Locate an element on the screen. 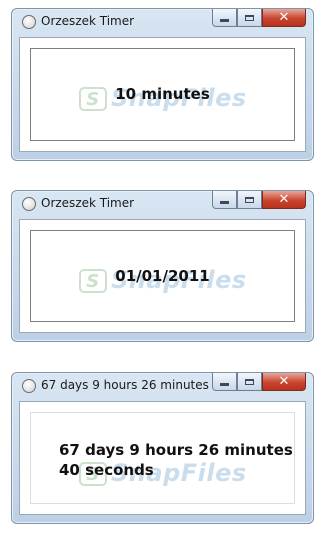 The width and height of the screenshot is (325, 534). title-bar: 67 days 9 hours 26 minutes ... ✕ is located at coordinates (162, 386).